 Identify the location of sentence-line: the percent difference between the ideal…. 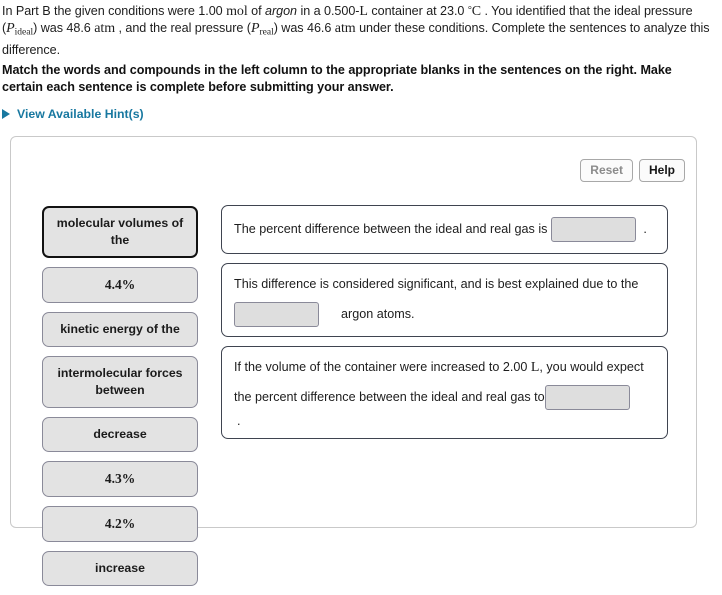
(445, 407).